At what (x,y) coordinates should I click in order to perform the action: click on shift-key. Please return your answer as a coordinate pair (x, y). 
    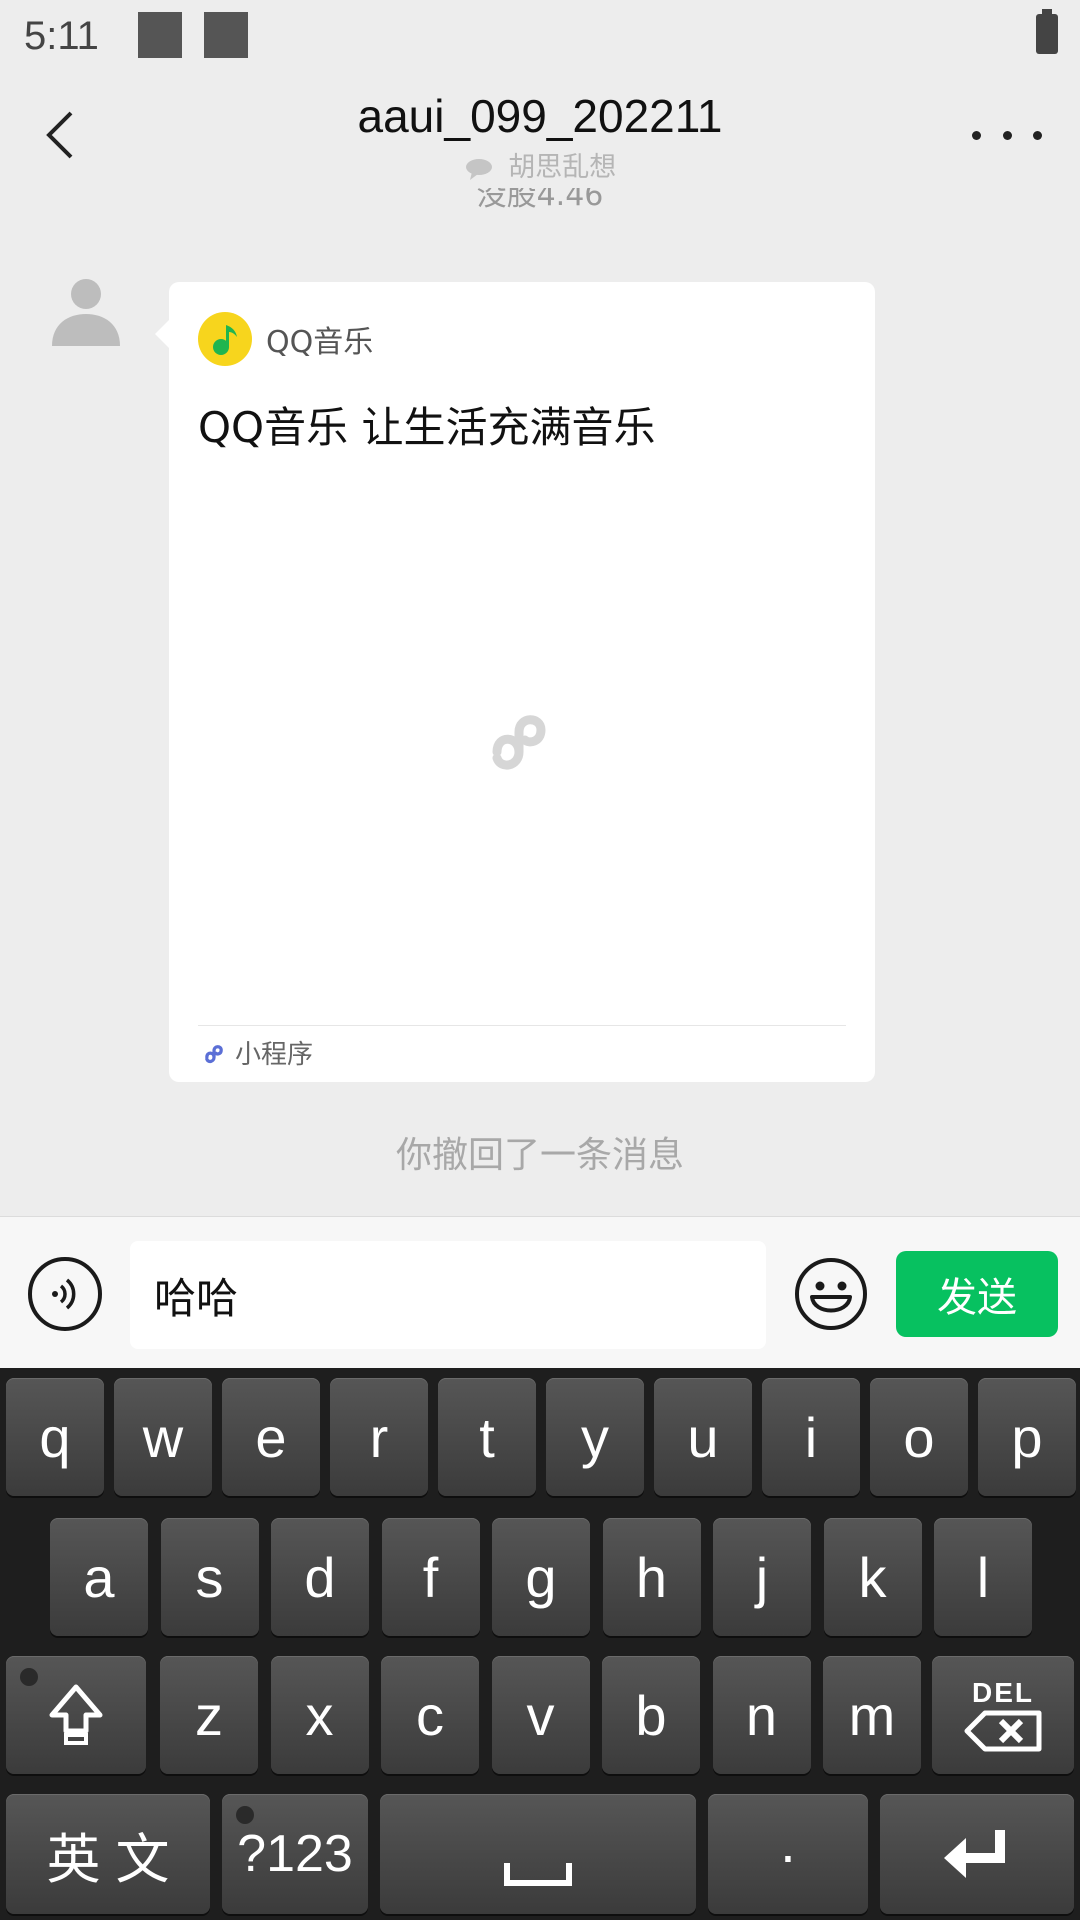
    Looking at the image, I should click on (76, 1715).